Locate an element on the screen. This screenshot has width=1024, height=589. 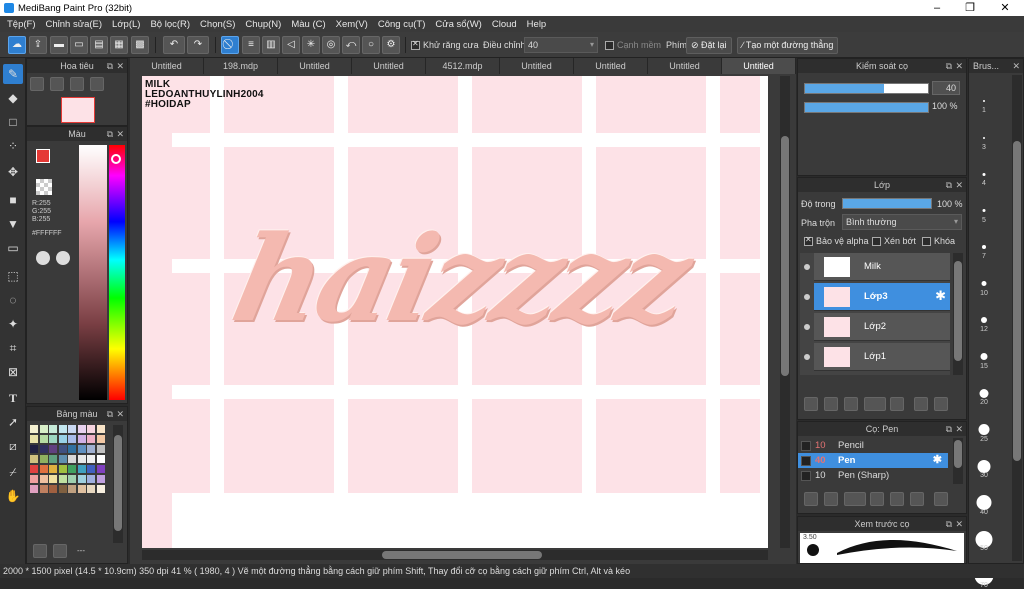
bucket-tool-icon: ▼ is located at coordinates (13, 224).